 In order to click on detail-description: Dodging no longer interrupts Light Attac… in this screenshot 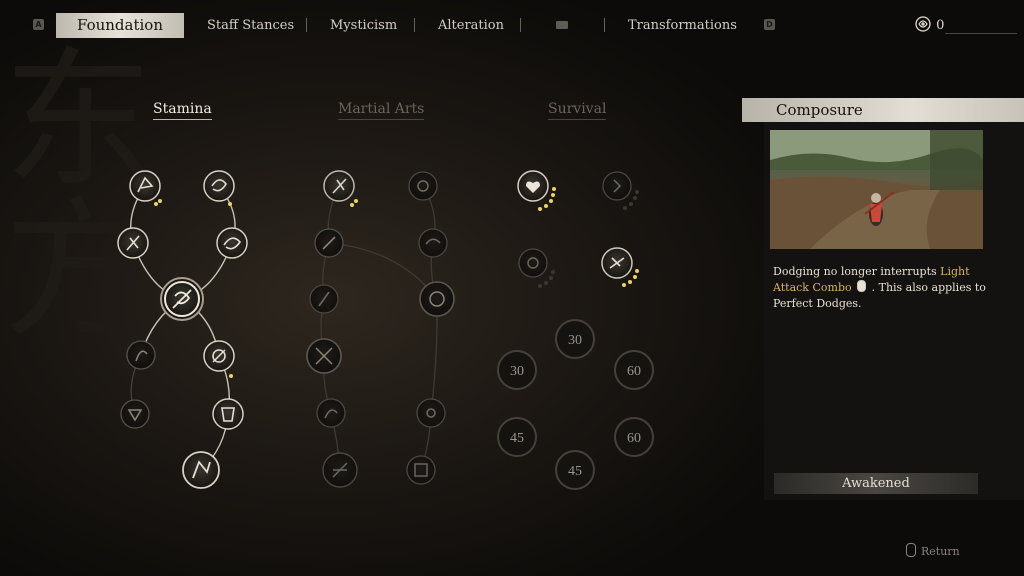, I will do `click(880, 288)`.